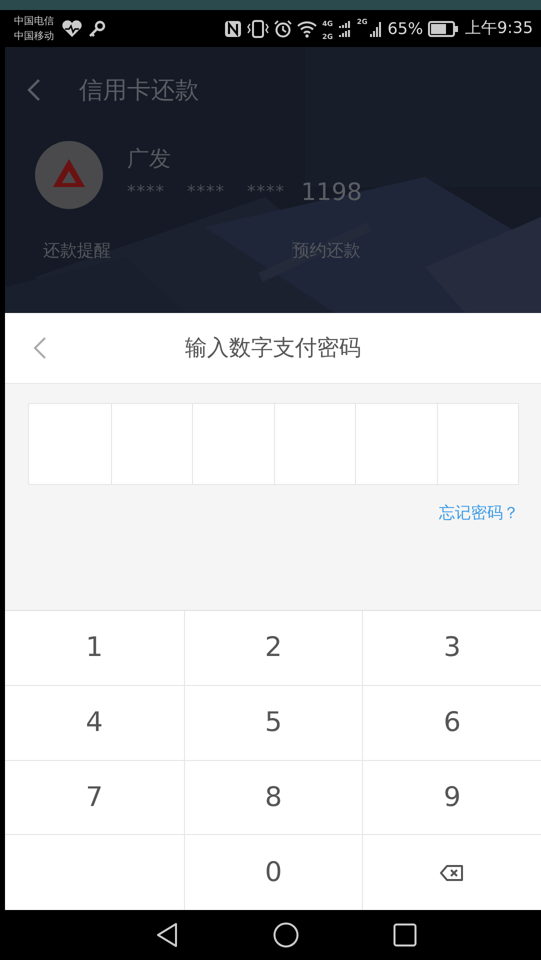 This screenshot has width=541, height=960. I want to click on nfc-icon, so click(233, 29).